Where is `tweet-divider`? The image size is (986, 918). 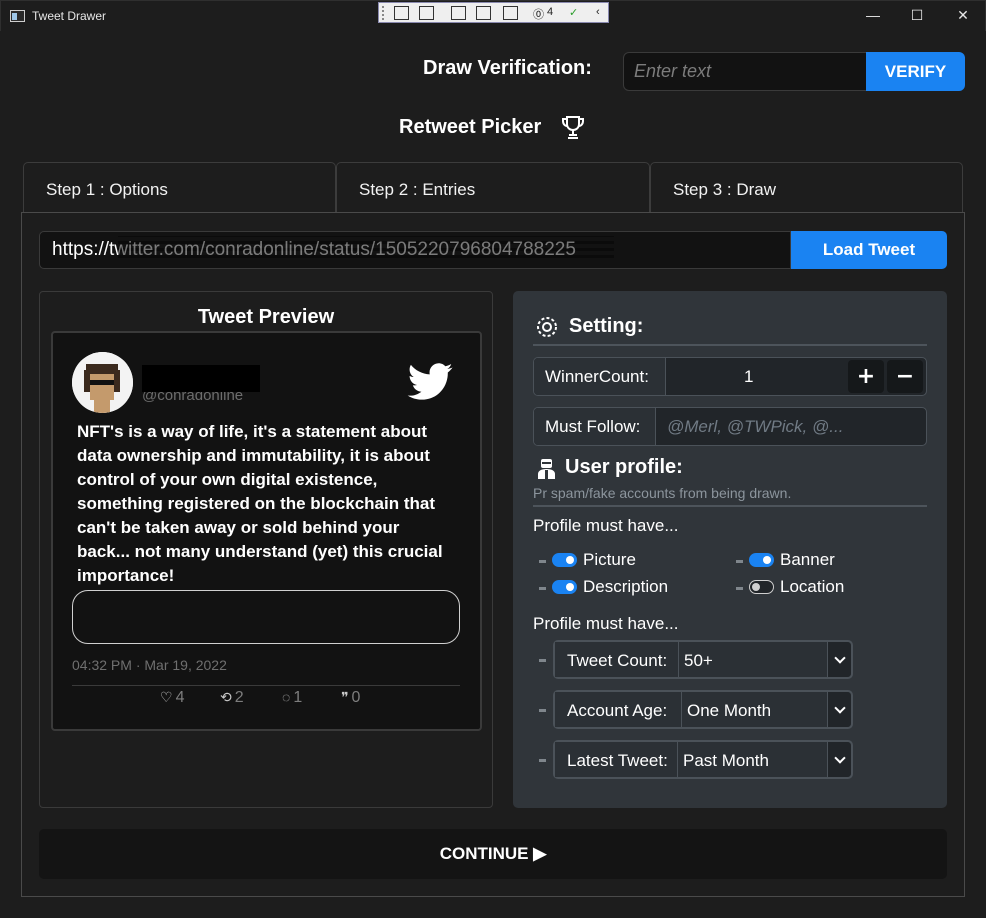 tweet-divider is located at coordinates (266, 685).